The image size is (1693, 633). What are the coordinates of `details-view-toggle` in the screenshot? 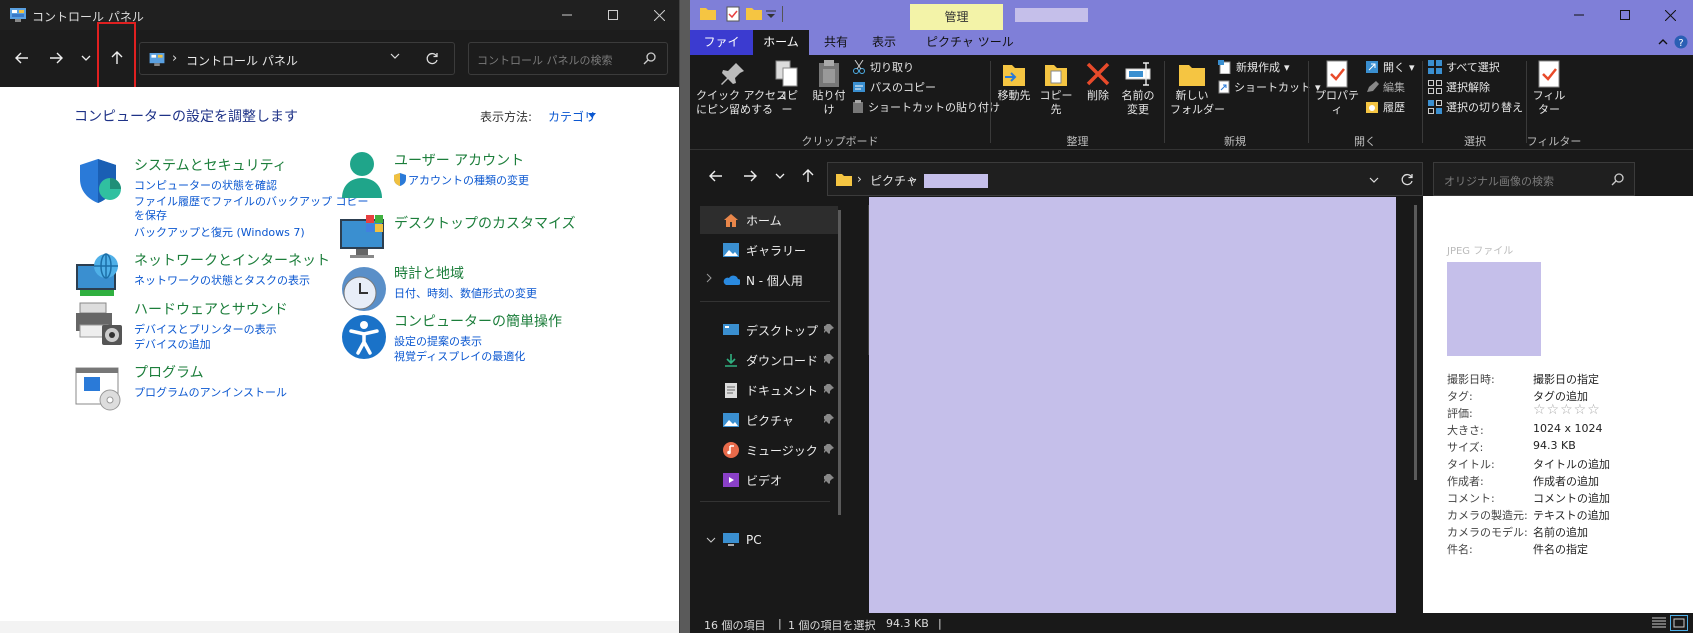 It's located at (1659, 623).